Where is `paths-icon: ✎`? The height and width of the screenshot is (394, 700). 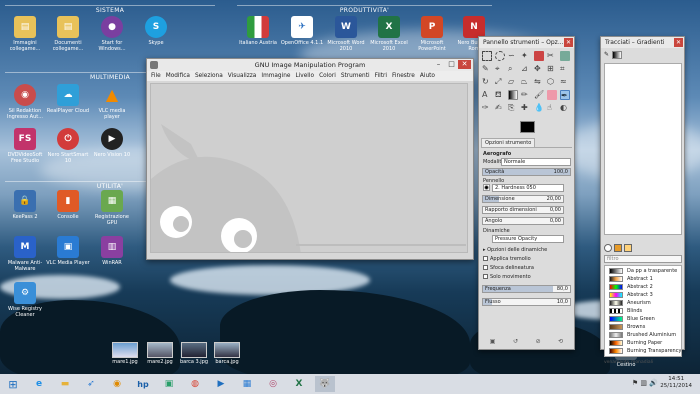
paths-icon: ✎ is located at coordinates (487, 69).